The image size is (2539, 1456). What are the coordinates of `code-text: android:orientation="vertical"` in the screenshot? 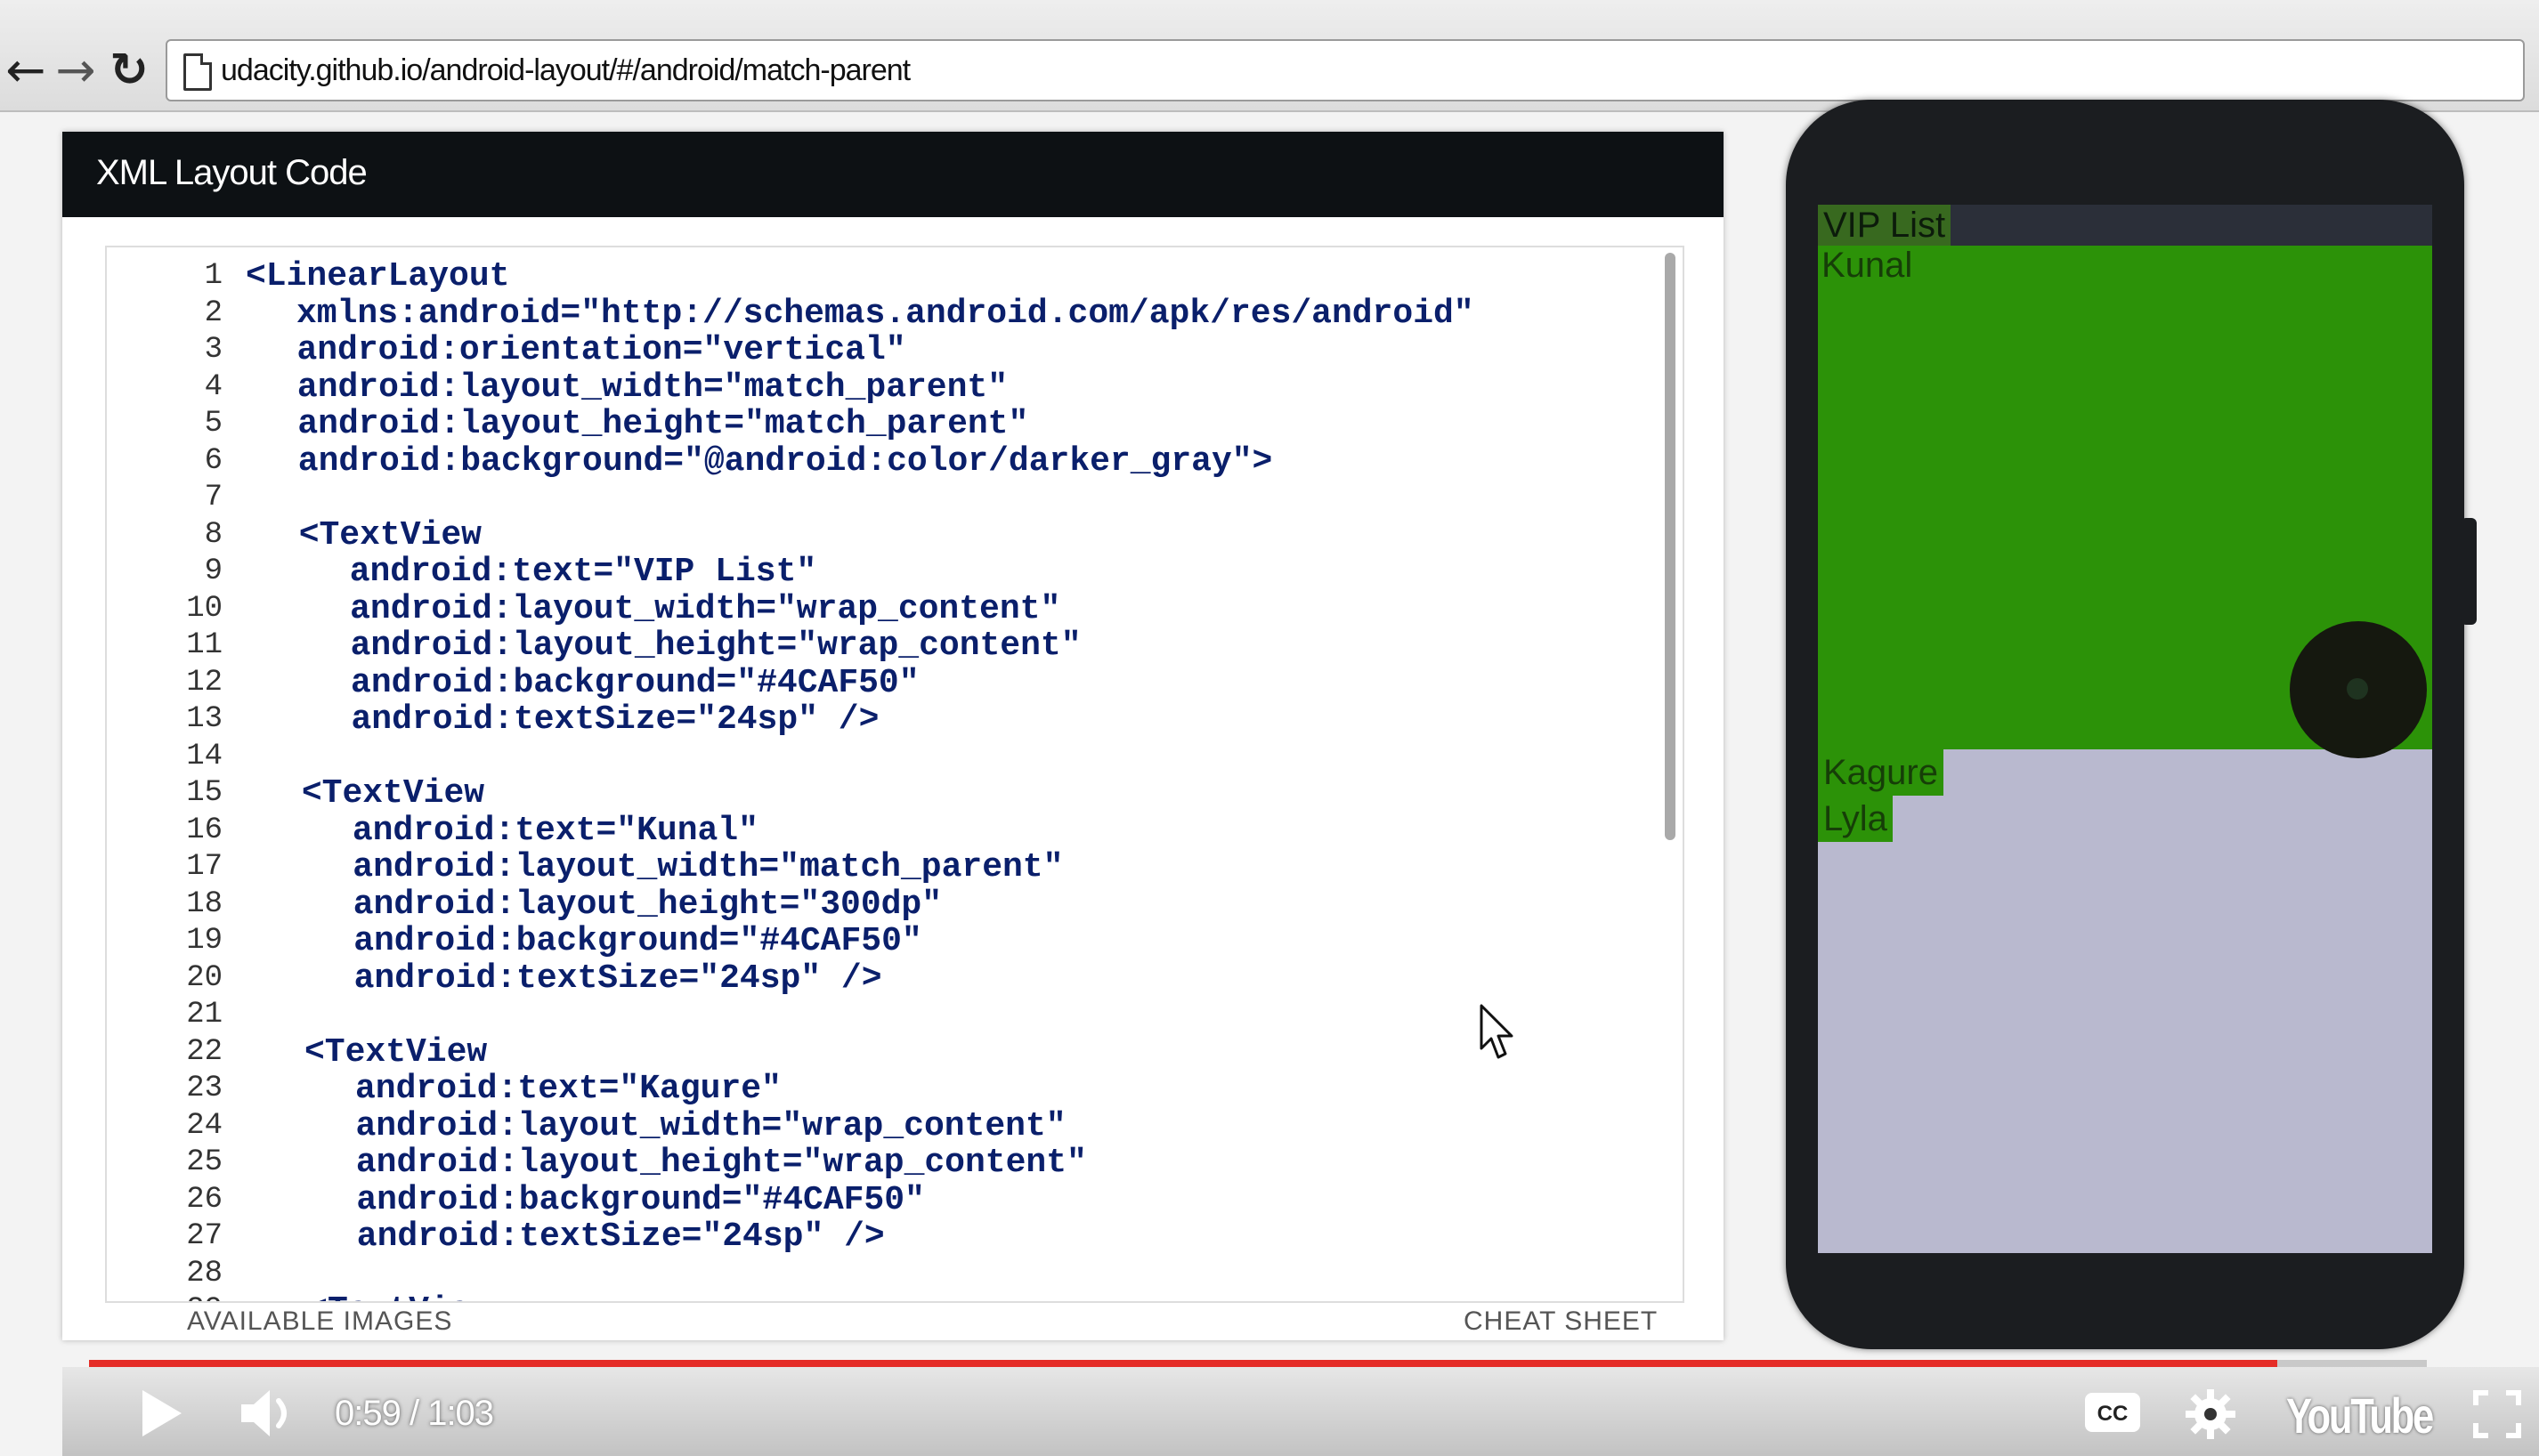 It's located at (601, 350).